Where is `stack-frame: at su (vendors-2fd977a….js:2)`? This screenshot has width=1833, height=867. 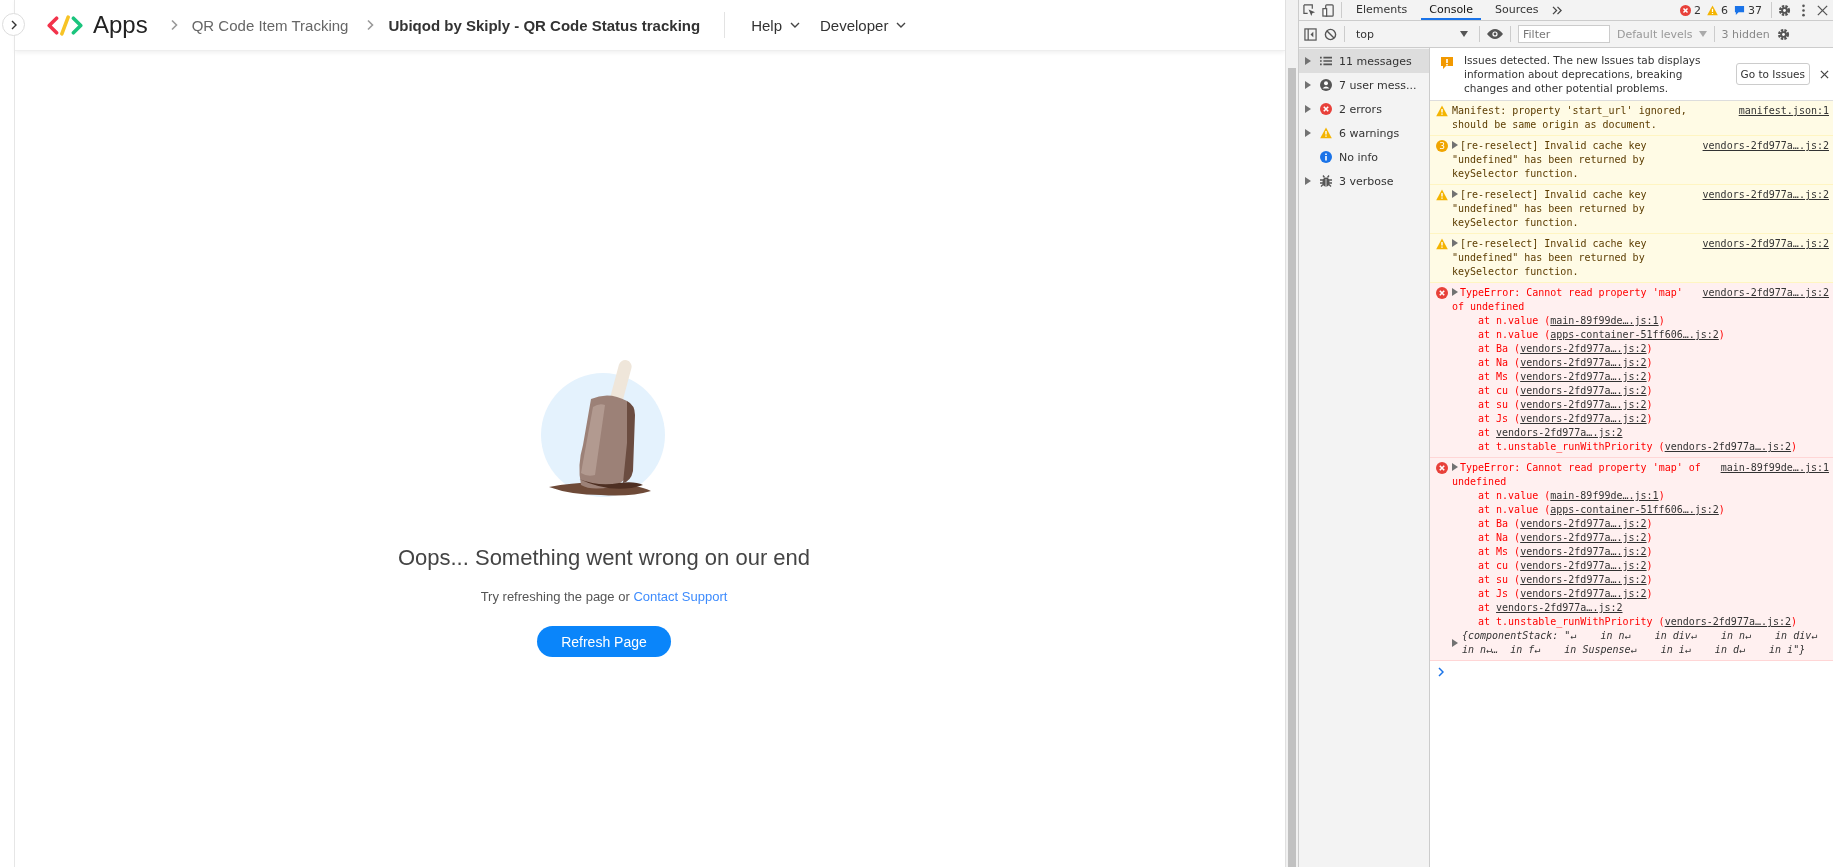 stack-frame: at su (vendors-2fd977a….js:2) is located at coordinates (1640, 580).